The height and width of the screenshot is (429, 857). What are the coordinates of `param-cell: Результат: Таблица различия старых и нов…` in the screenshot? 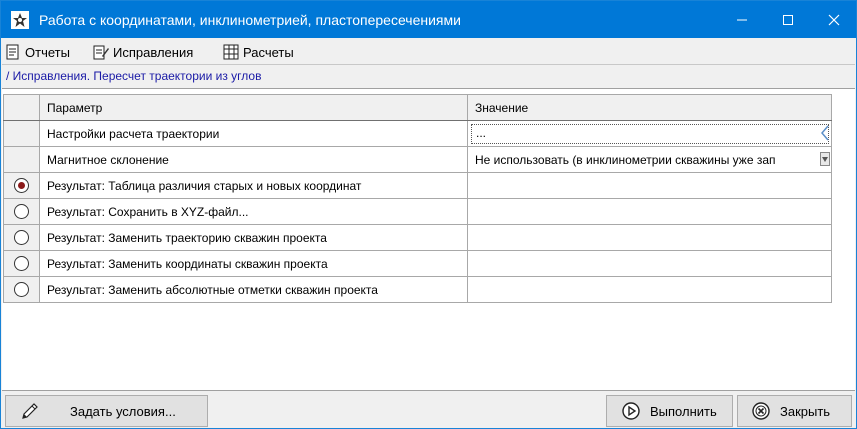 It's located at (253, 185).